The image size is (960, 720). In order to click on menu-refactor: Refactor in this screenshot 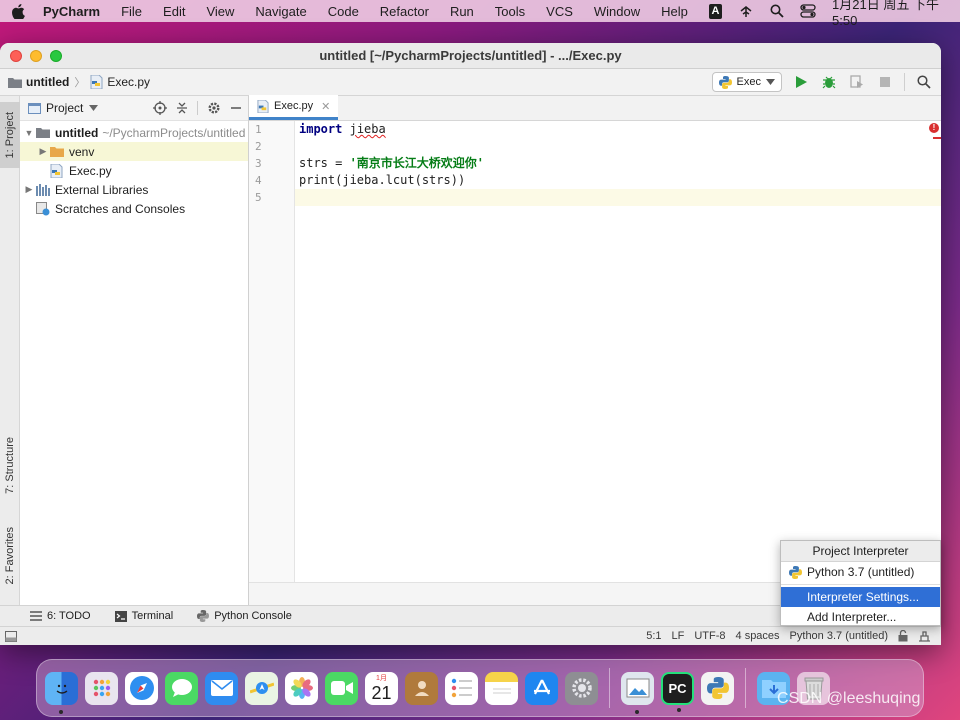, I will do `click(404, 11)`.